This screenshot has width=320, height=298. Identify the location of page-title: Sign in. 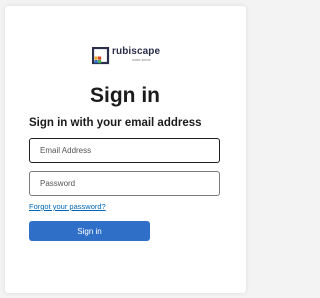
(125, 95).